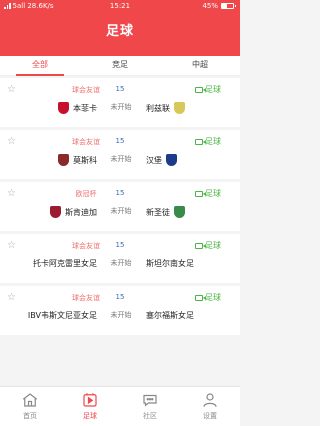 This screenshot has height=426, width=320. Describe the element at coordinates (90, 416) in the screenshot. I see `nav-football-label: 足球` at that location.